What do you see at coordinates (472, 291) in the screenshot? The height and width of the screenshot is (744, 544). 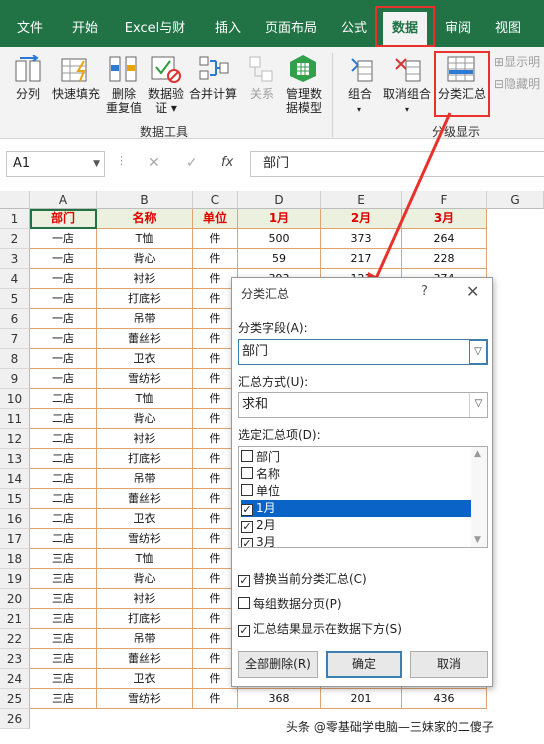 I see `close-icon: ✕` at bounding box center [472, 291].